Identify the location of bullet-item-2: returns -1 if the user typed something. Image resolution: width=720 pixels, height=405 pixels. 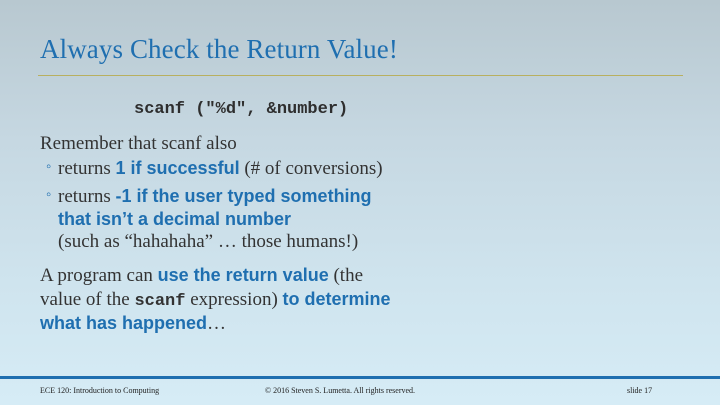
(215, 196).